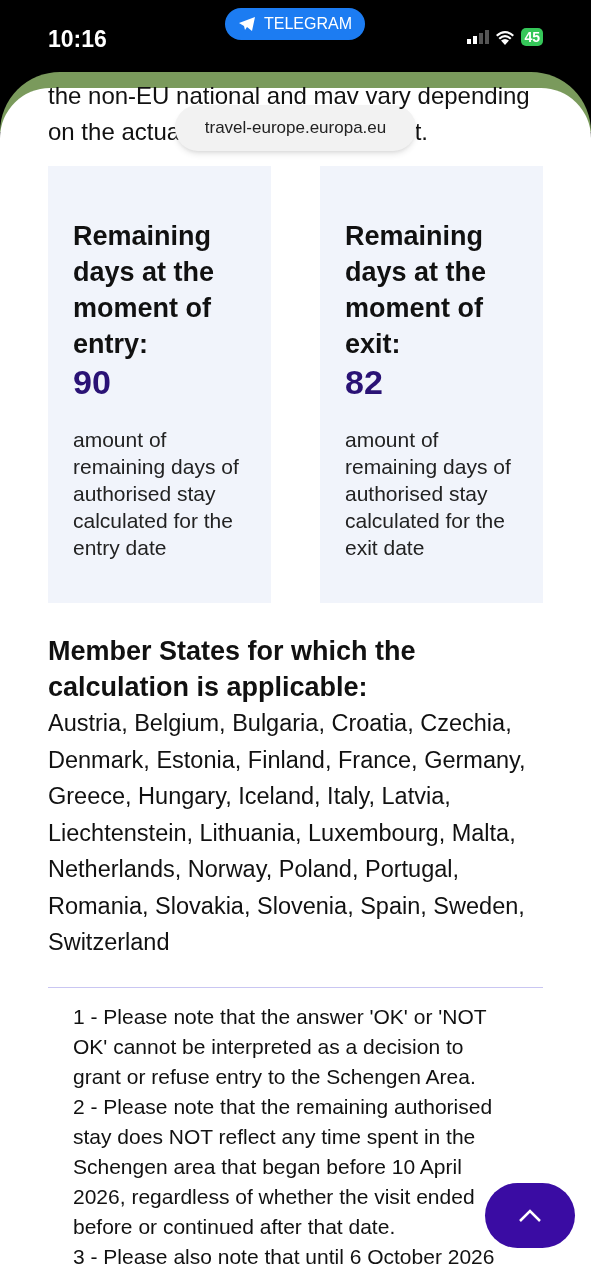 The image size is (591, 1280). Describe the element at coordinates (532, 37) in the screenshot. I see `battery-indicator: 45` at that location.